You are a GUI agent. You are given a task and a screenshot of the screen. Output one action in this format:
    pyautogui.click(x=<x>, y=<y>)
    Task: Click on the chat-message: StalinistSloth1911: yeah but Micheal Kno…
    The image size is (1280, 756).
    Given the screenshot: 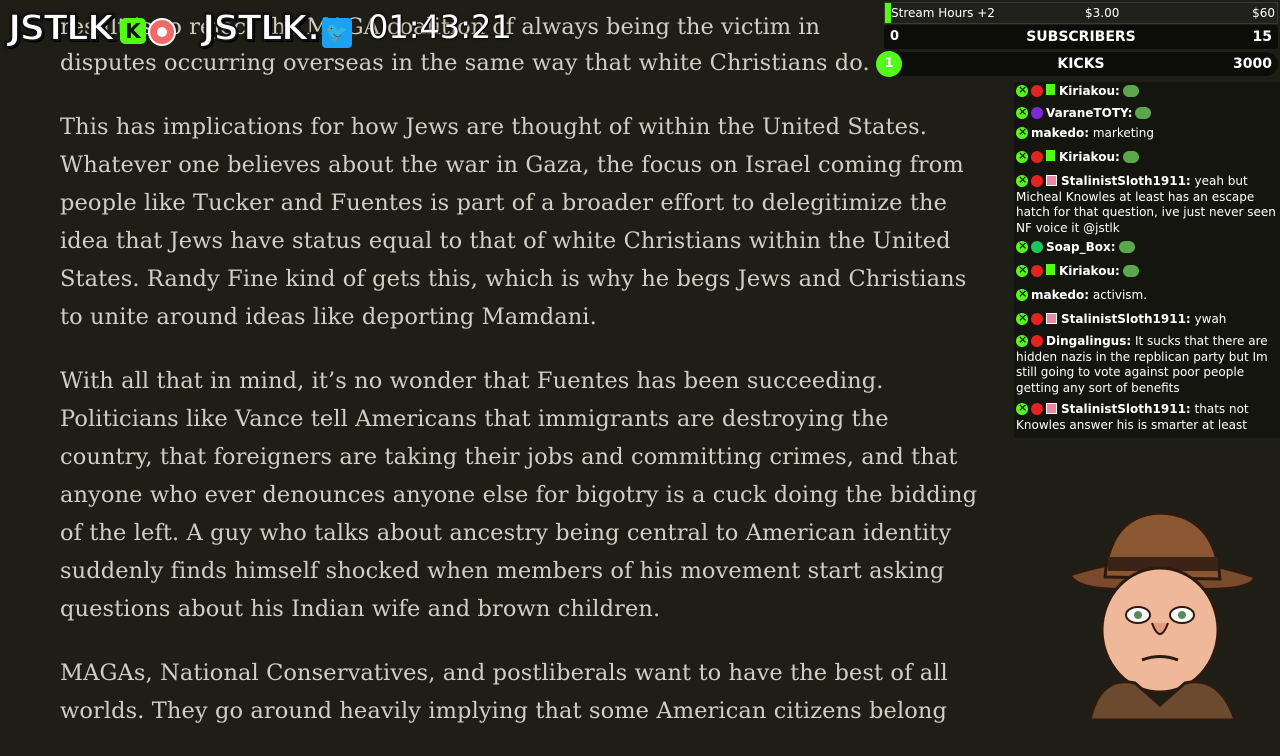 What is the action you would take?
    pyautogui.click(x=1146, y=204)
    